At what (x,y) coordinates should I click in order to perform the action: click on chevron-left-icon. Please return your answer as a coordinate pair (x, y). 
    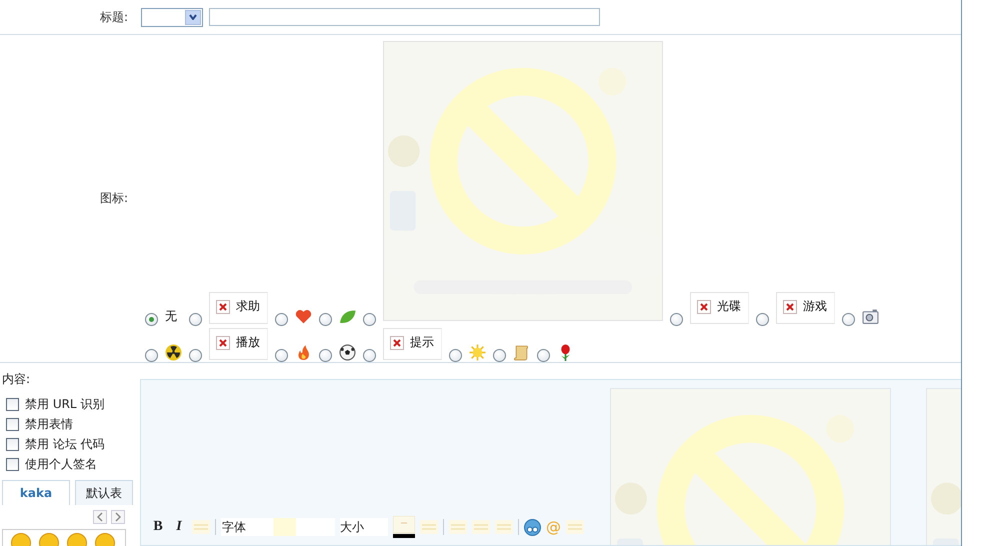
    Looking at the image, I should click on (100, 517).